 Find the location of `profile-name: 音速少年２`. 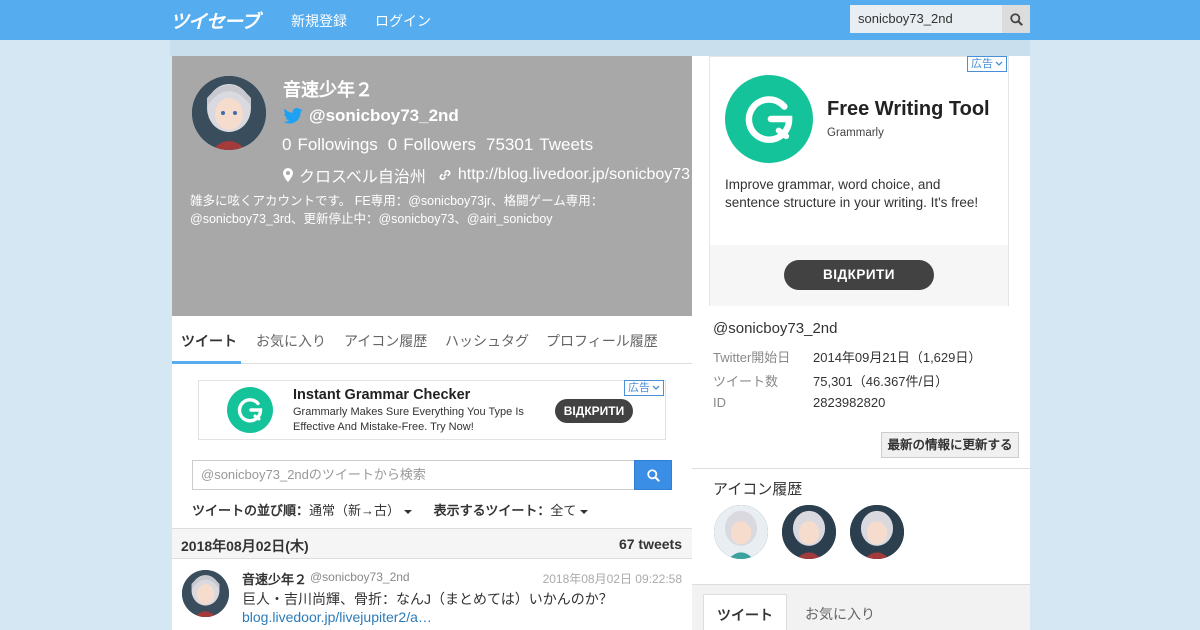

profile-name: 音速少年２ is located at coordinates (328, 90).